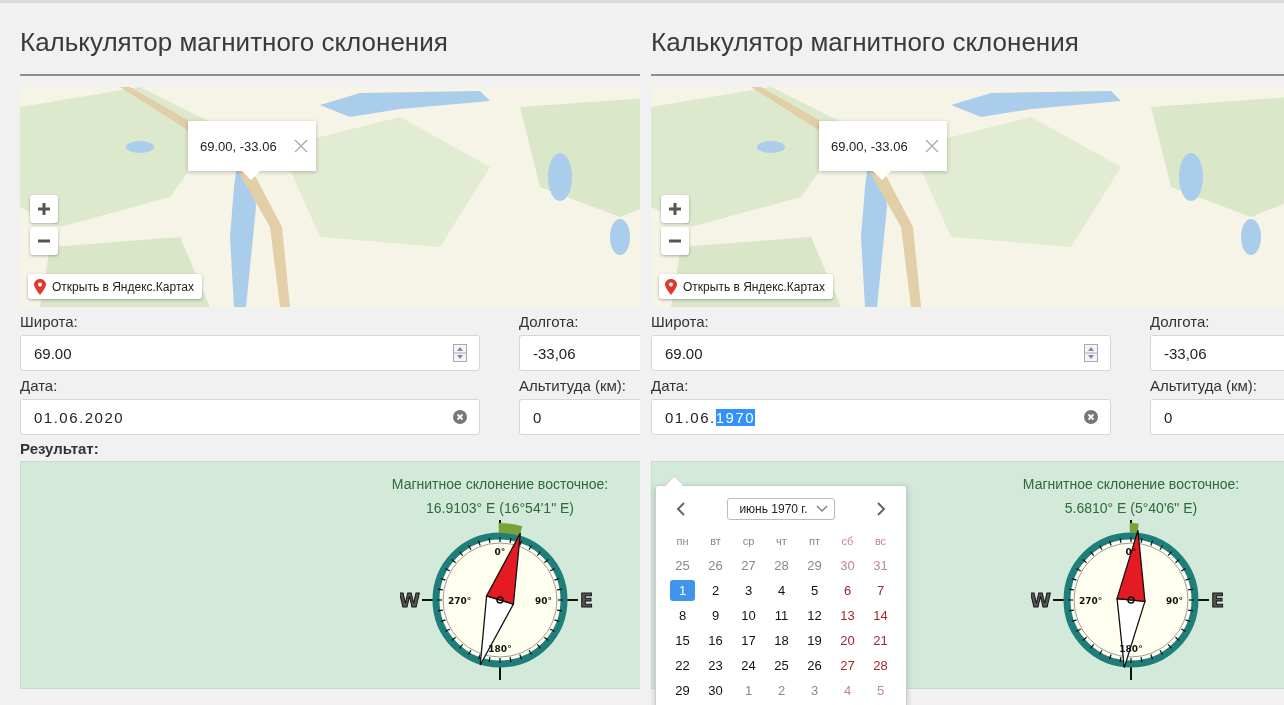 The image size is (1284, 705). I want to click on calendar-day: 21, so click(880, 640).